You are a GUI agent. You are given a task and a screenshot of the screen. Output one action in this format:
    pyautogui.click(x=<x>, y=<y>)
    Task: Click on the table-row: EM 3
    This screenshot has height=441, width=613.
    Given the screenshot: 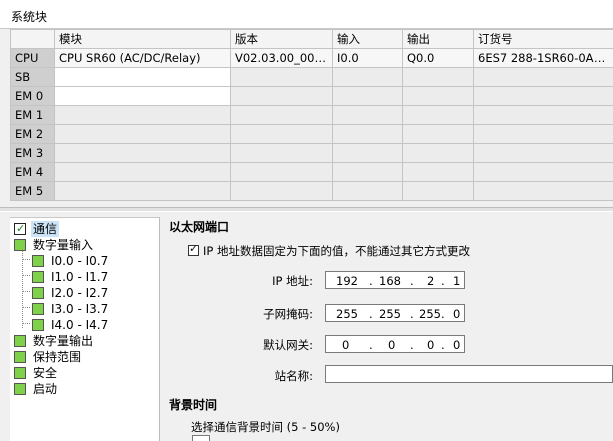 What is the action you would take?
    pyautogui.click(x=311, y=153)
    